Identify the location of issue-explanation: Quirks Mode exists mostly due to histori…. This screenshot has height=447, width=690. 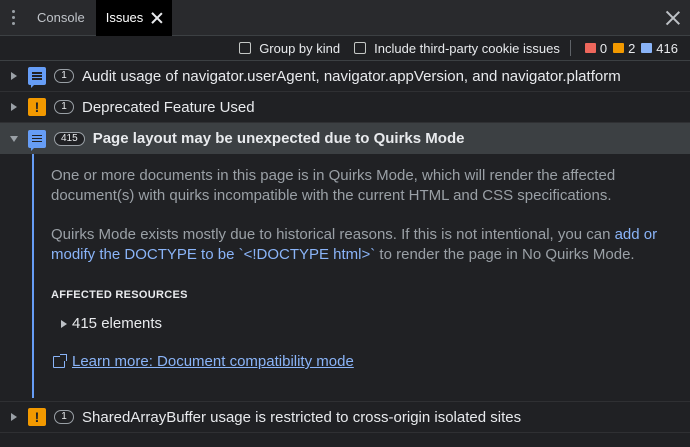
(361, 235).